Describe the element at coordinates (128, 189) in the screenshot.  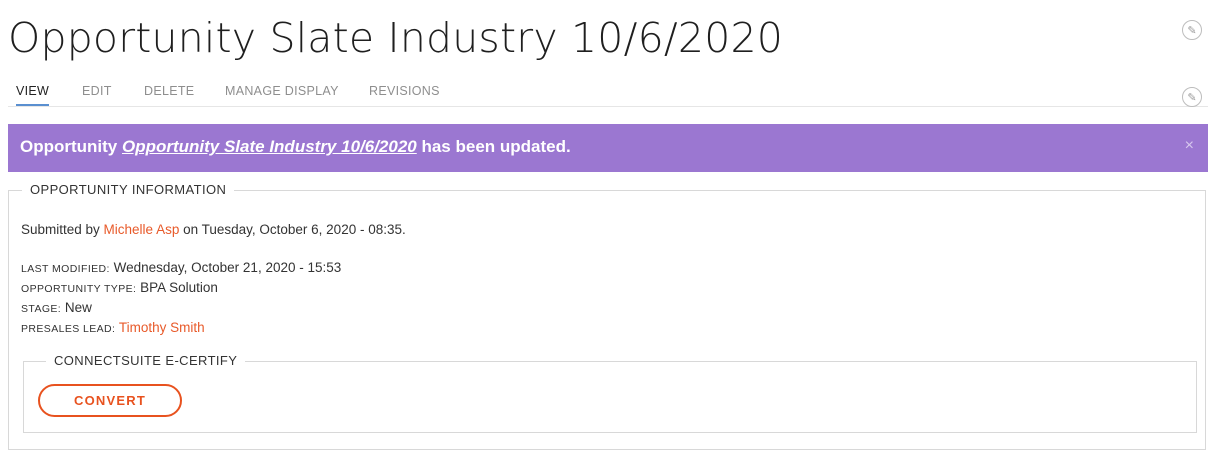
I see `opportunity-information-legend: OPPORTUNITY INFORMATION` at that location.